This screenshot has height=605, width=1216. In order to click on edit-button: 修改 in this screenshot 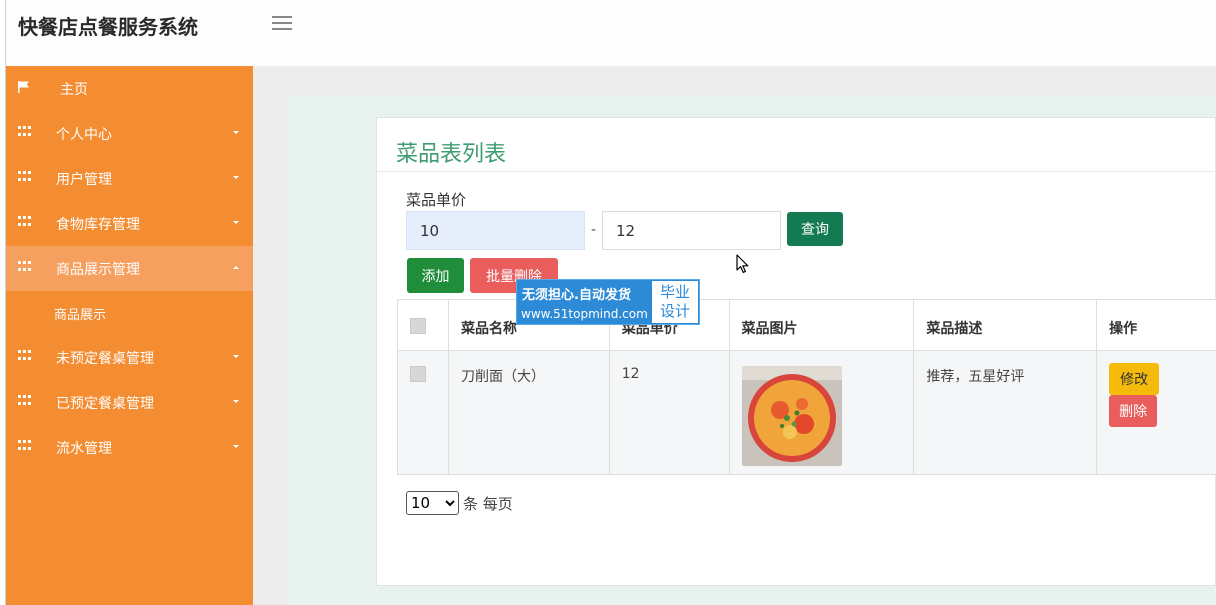, I will do `click(1134, 379)`.